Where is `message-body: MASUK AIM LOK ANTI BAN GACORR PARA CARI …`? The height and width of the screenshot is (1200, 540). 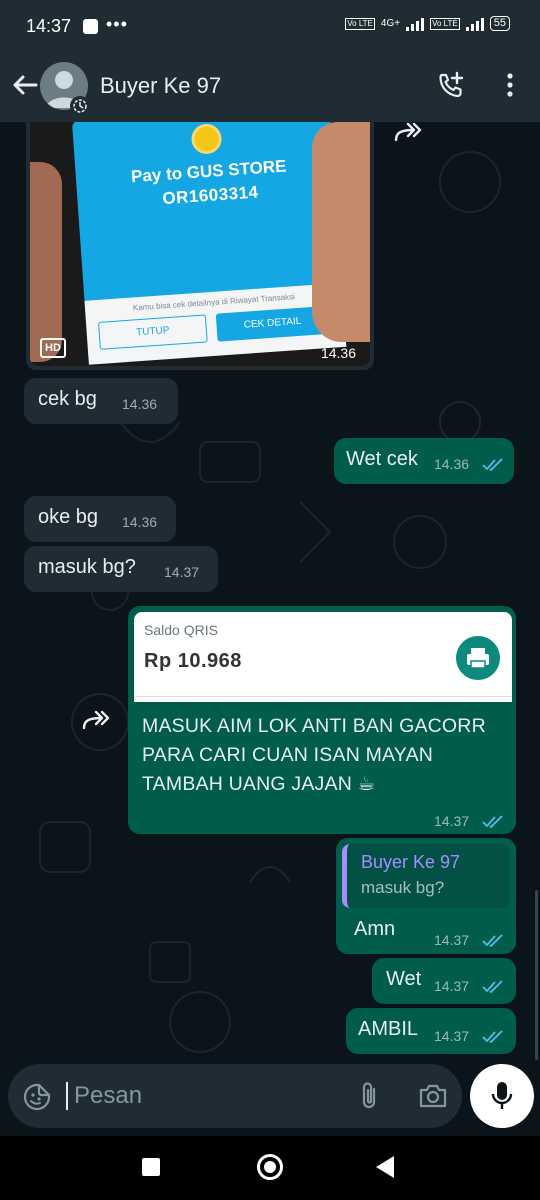
message-body: MASUK AIM LOK ANTI BAN GACORR PARA CARI … is located at coordinates (314, 755).